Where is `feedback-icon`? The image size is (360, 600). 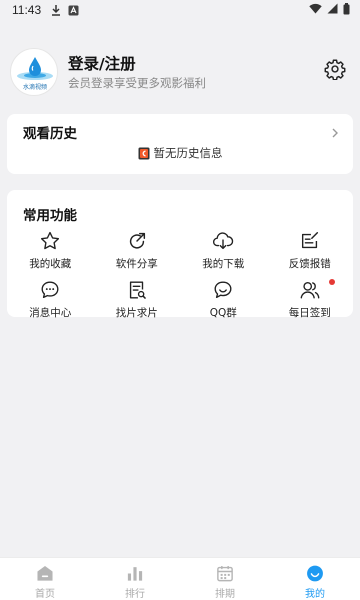 feedback-icon is located at coordinates (309, 240).